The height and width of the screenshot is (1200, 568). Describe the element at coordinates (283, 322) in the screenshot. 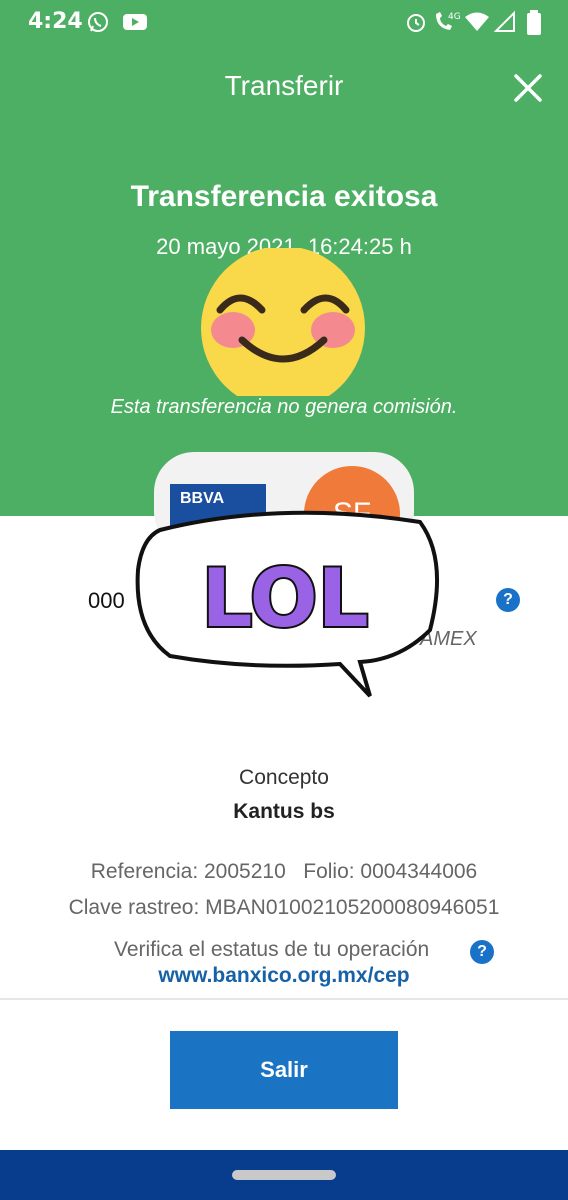

I see `smiling-emoji-sticker` at that location.